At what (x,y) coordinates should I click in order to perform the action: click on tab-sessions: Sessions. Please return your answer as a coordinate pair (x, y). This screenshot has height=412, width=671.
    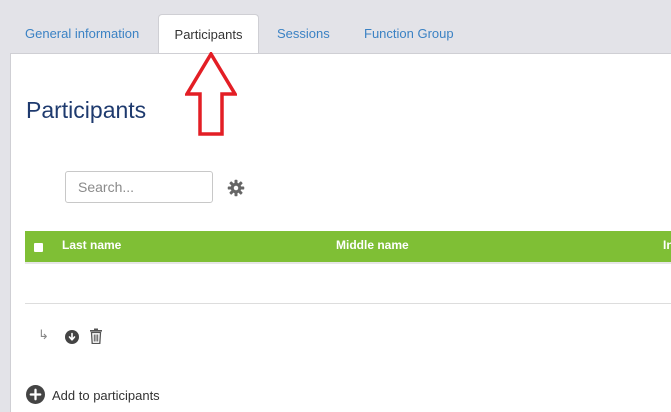
    Looking at the image, I should click on (303, 34).